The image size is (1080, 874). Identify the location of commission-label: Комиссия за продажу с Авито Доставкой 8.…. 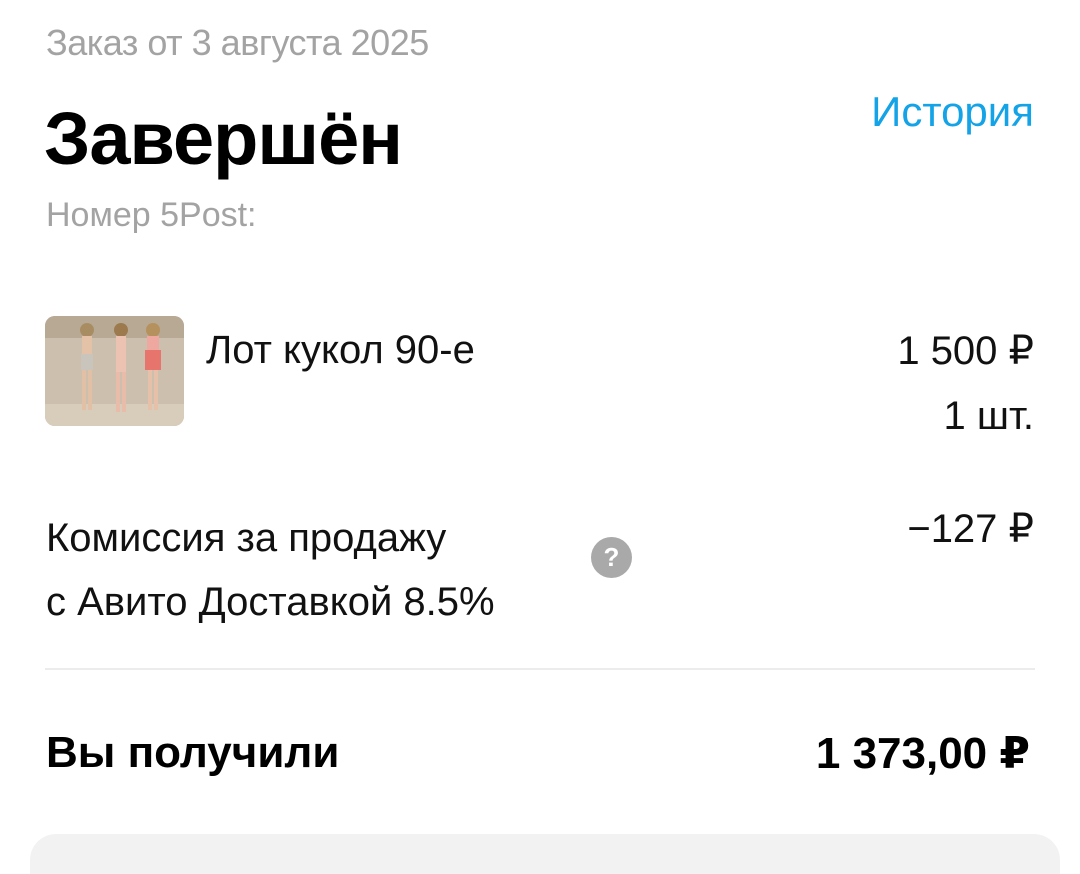
(270, 570).